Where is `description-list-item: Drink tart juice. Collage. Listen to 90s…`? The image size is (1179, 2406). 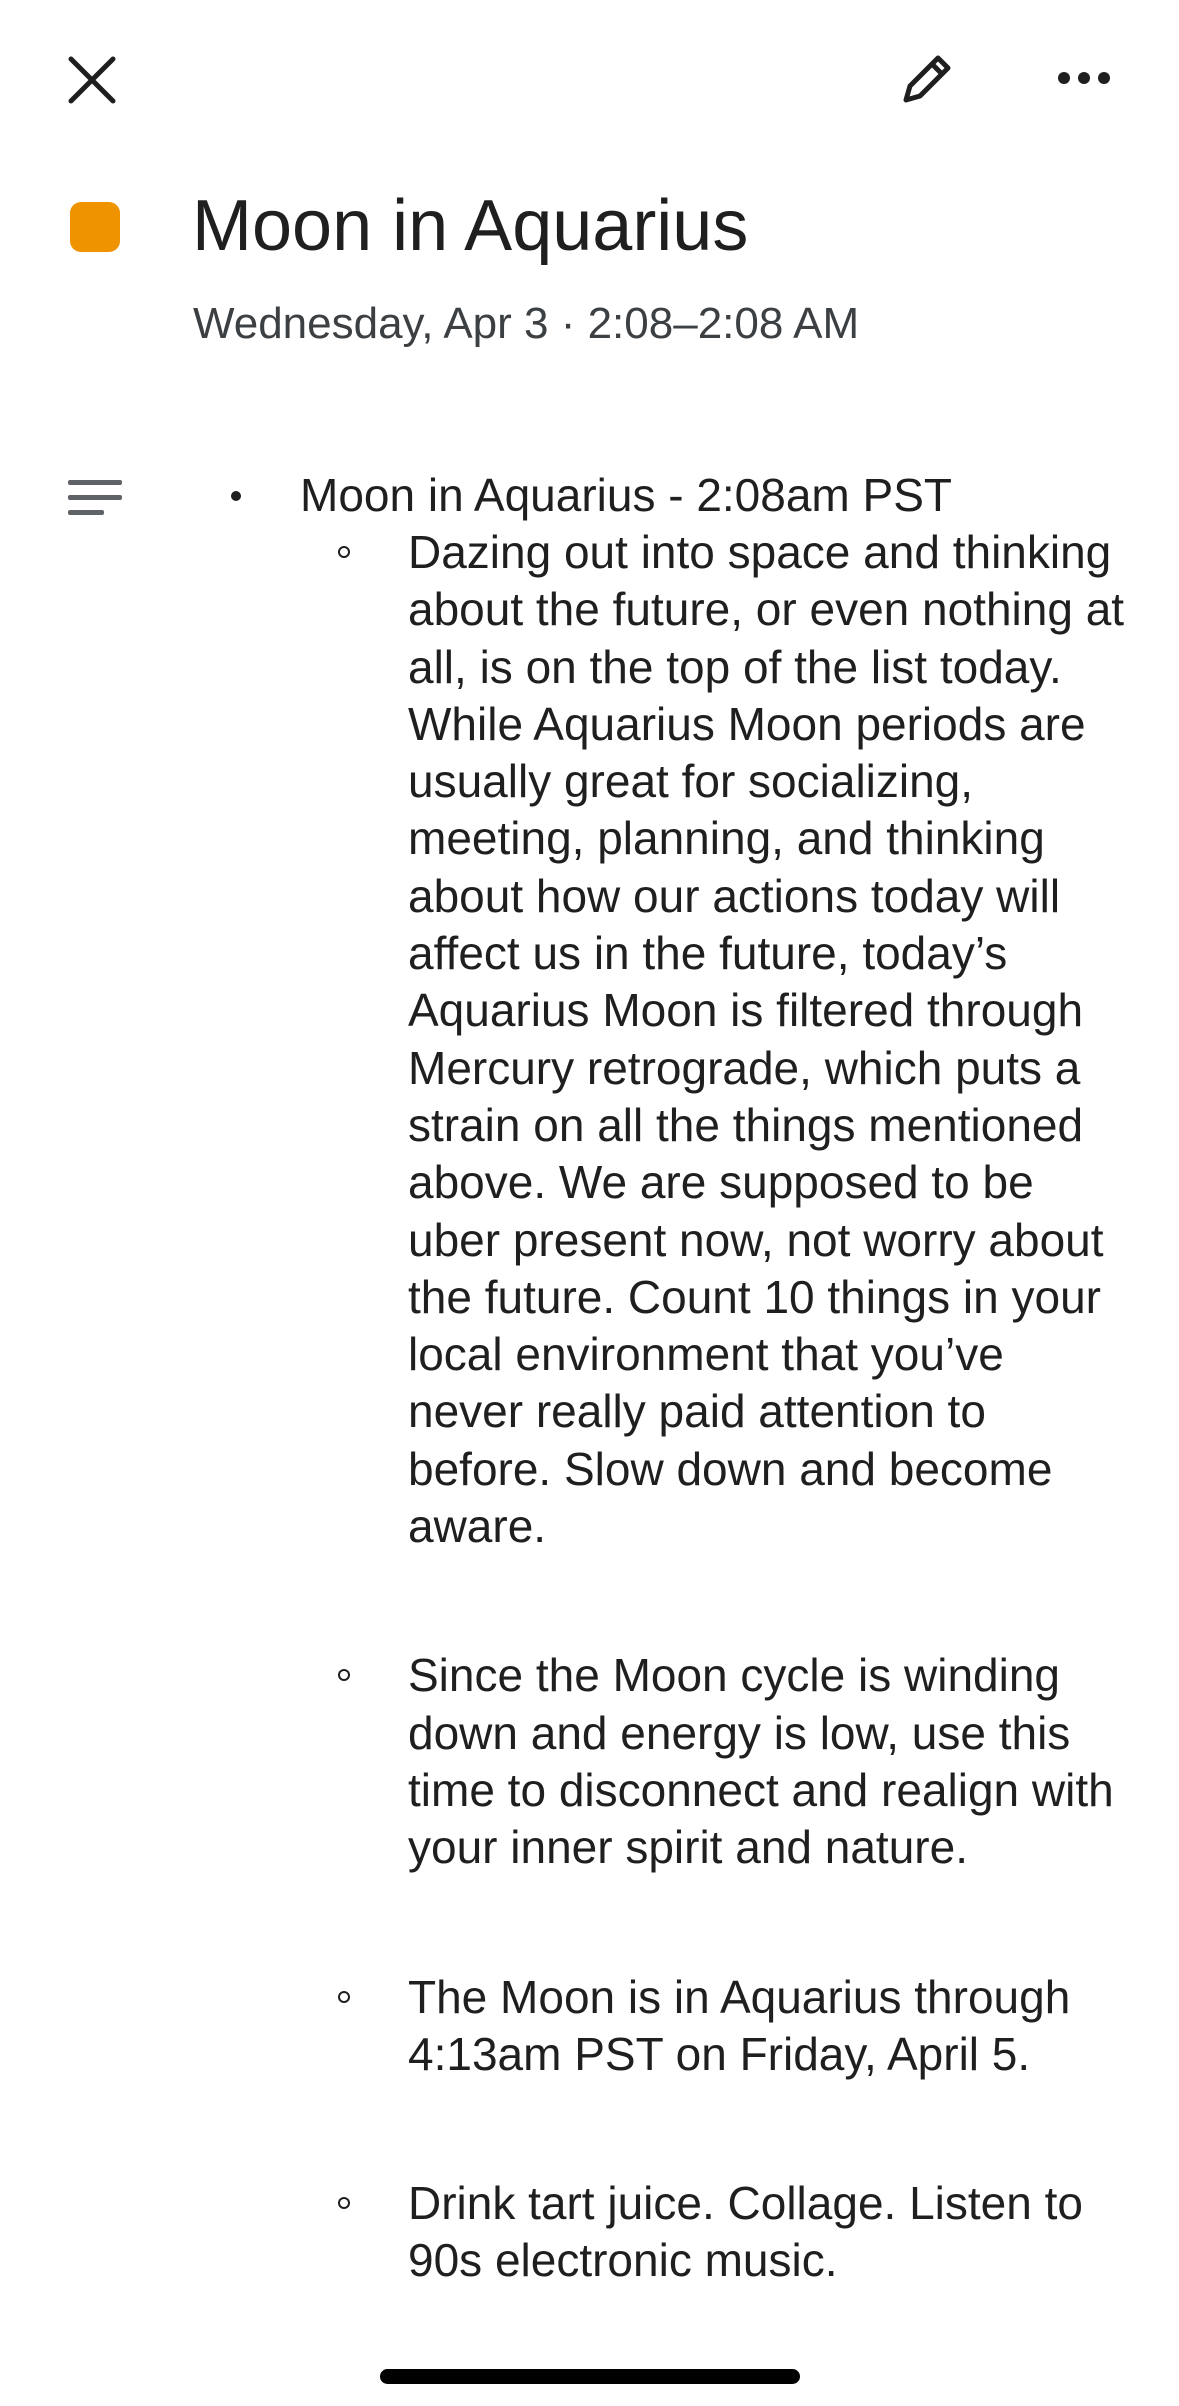 description-list-item: Drink tart juice. Collage. Listen to 90s… is located at coordinates (564, 2232).